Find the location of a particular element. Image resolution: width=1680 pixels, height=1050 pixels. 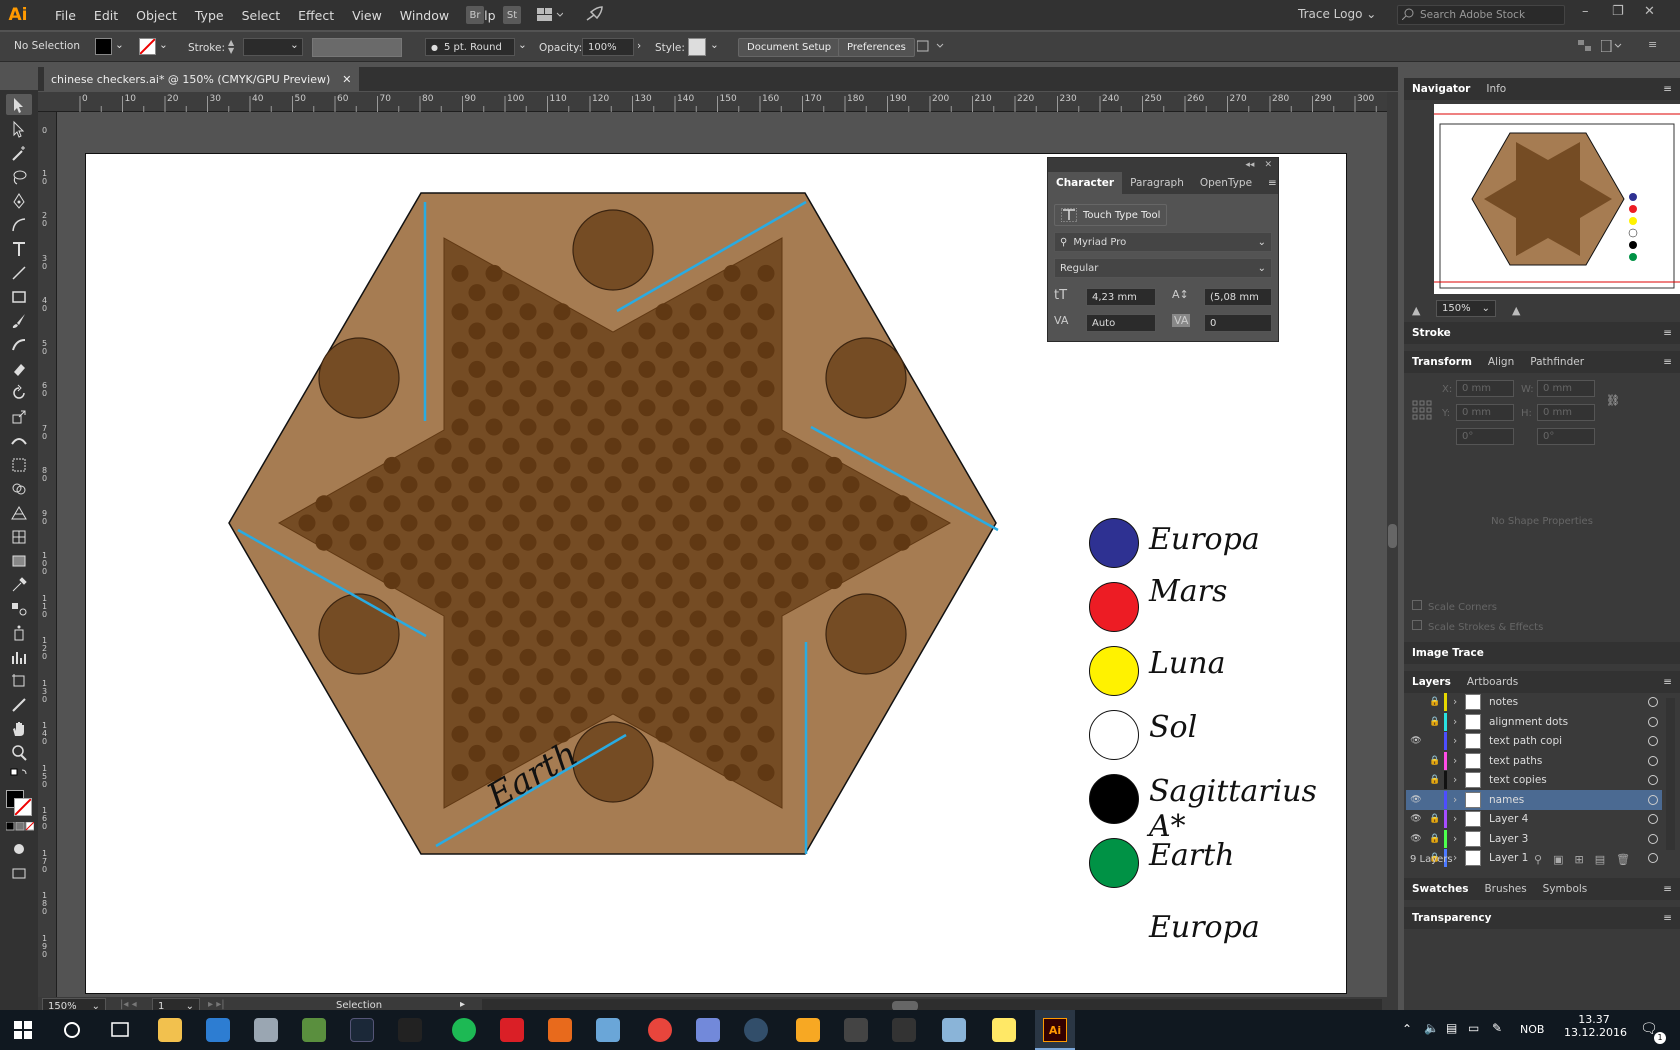

tab-navigator: Navigator is located at coordinates (1441, 89).